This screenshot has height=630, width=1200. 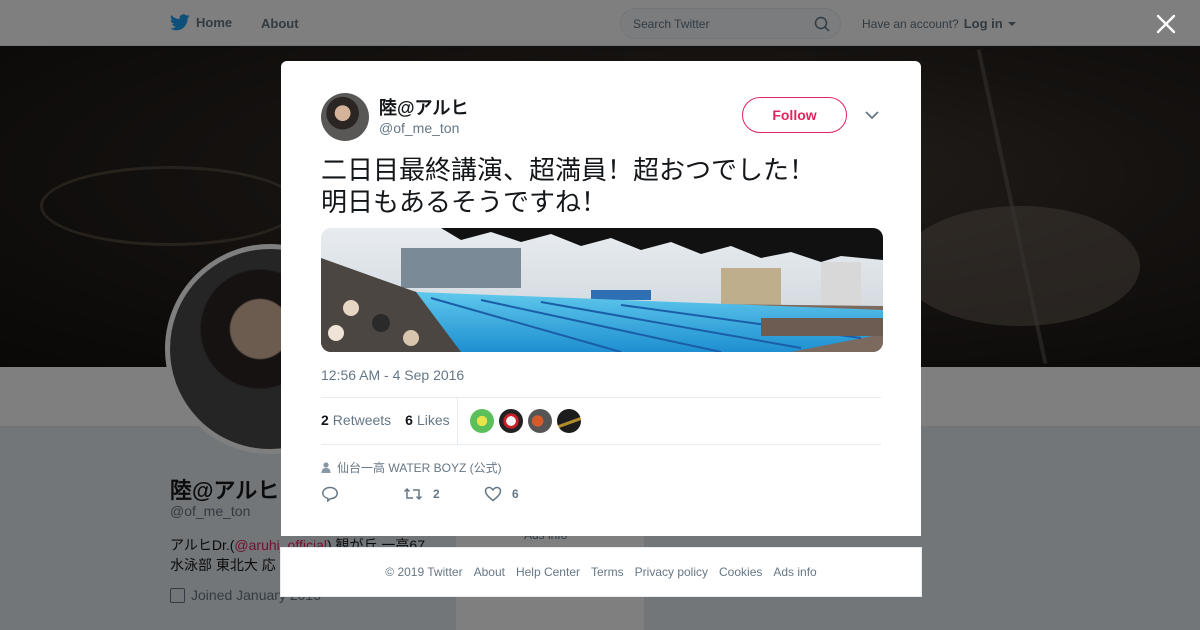 I want to click on likes-stat: 6 Likes, so click(x=427, y=420).